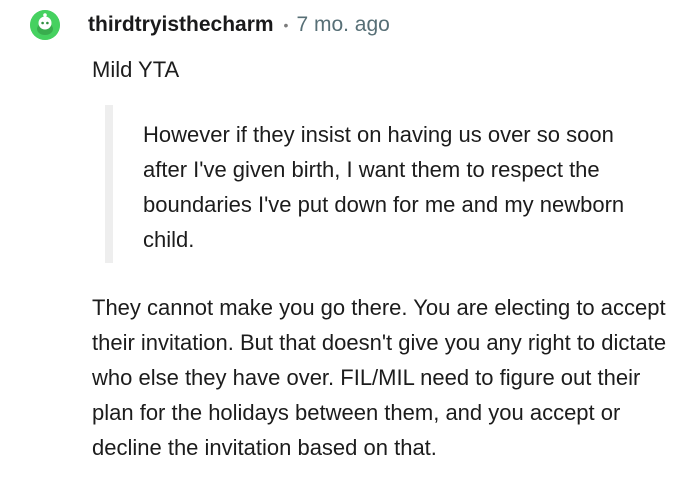  Describe the element at coordinates (181, 25) in the screenshot. I see `username-link: thirdtryisthecharm` at that location.